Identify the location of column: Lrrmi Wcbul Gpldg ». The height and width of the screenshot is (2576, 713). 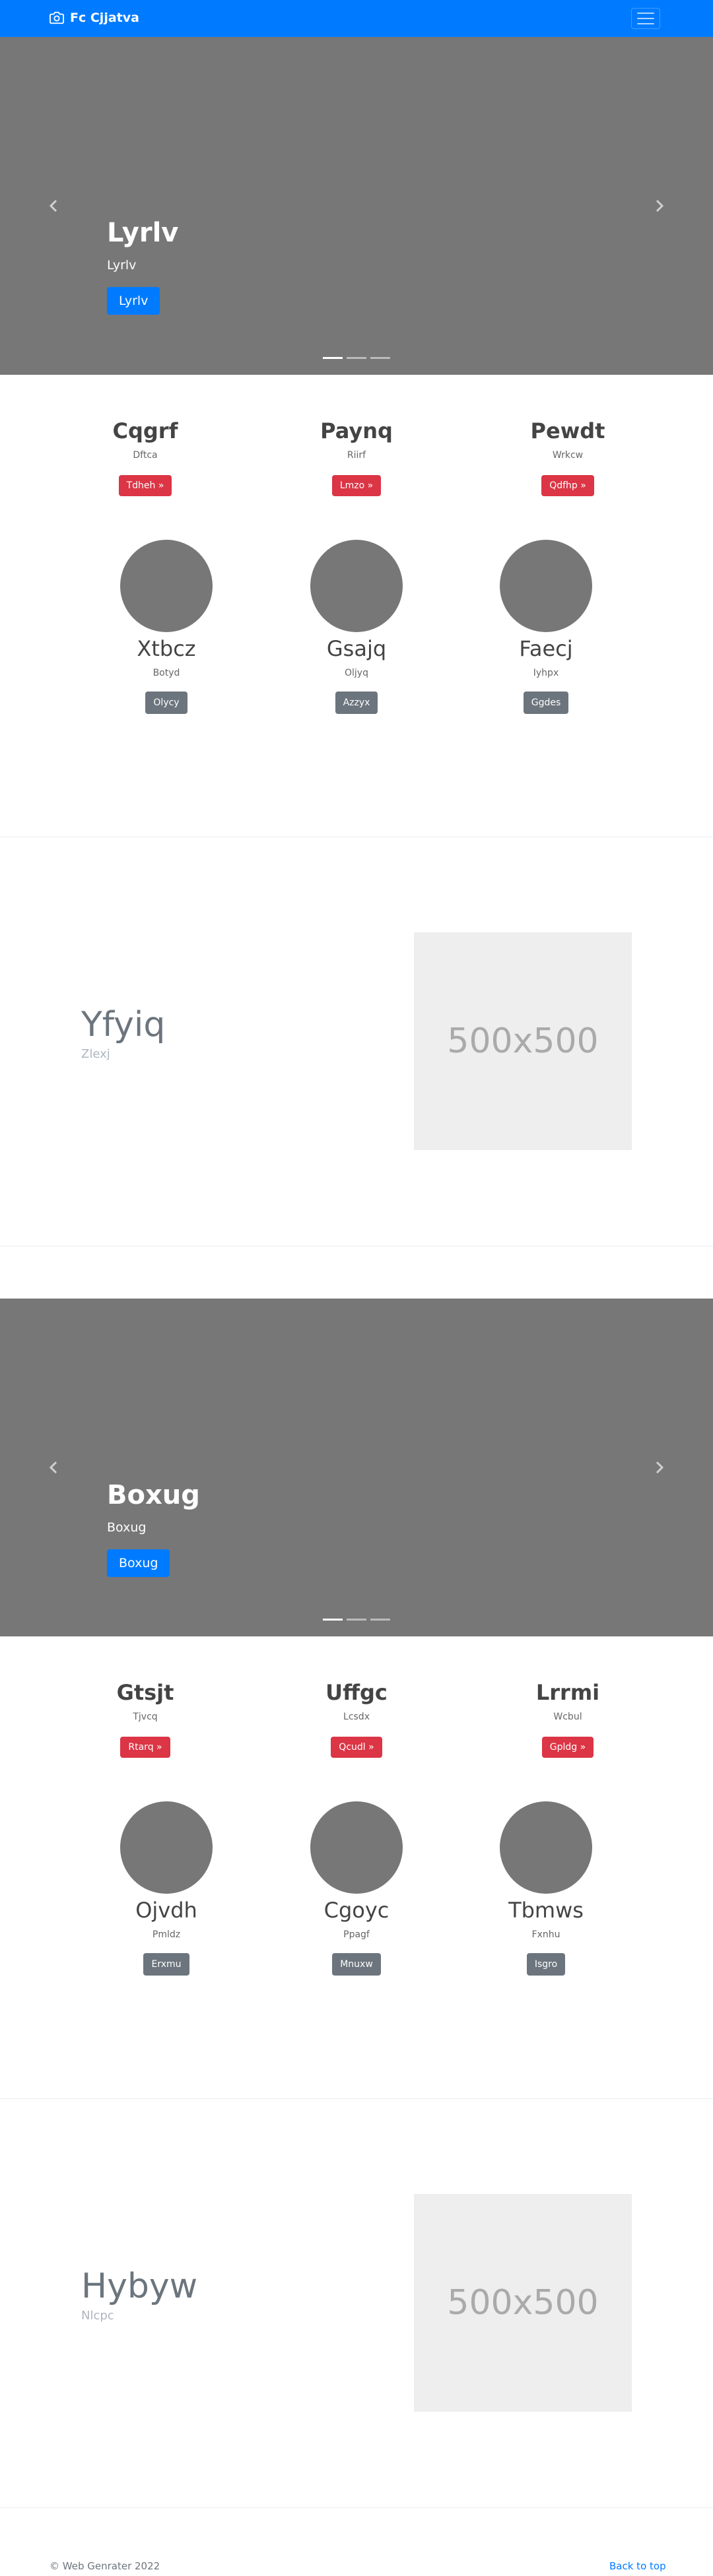
(568, 1719).